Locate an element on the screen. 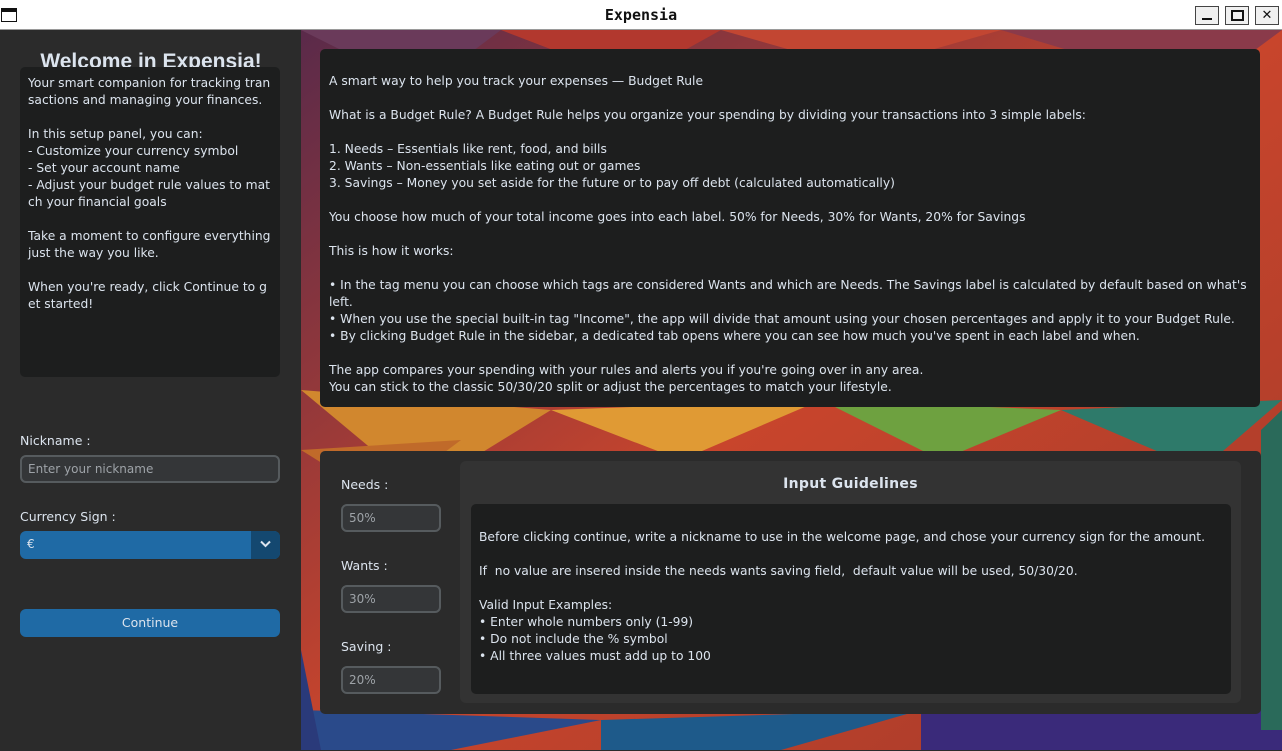 The image size is (1282, 751). maximize-button is located at coordinates (1237, 15).